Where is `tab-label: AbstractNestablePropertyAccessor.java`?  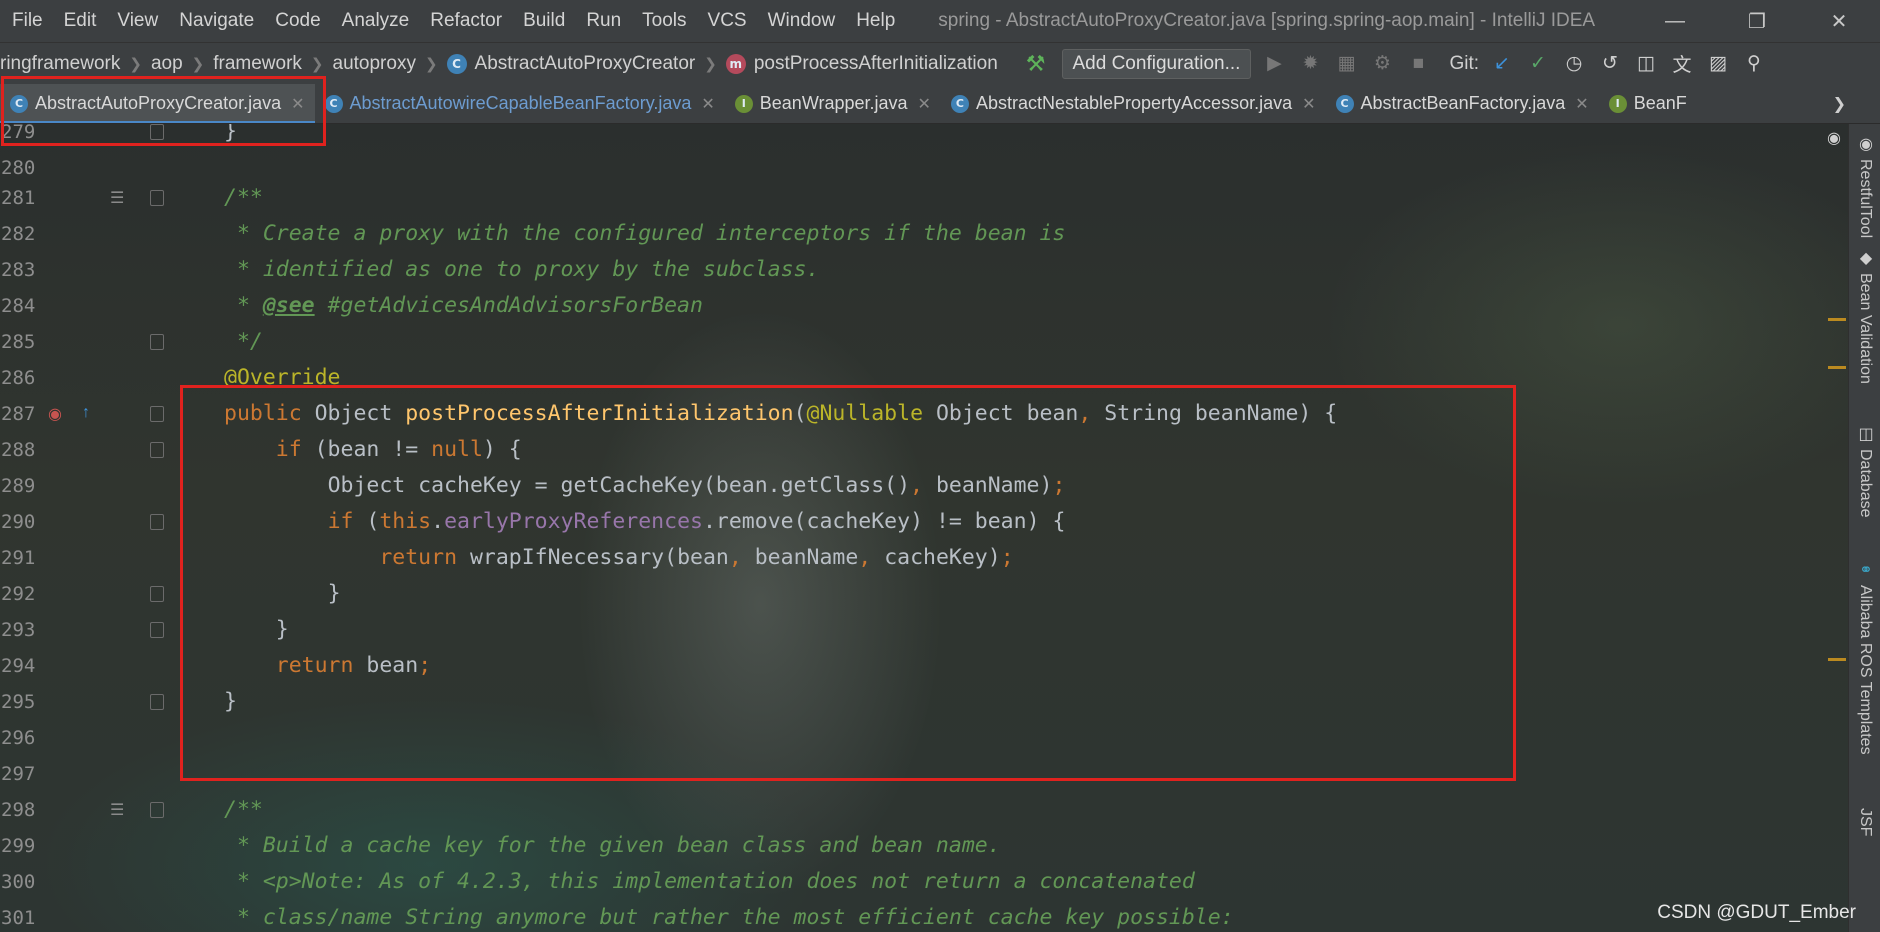
tab-label: AbstractNestablePropertyAccessor.java is located at coordinates (1134, 103).